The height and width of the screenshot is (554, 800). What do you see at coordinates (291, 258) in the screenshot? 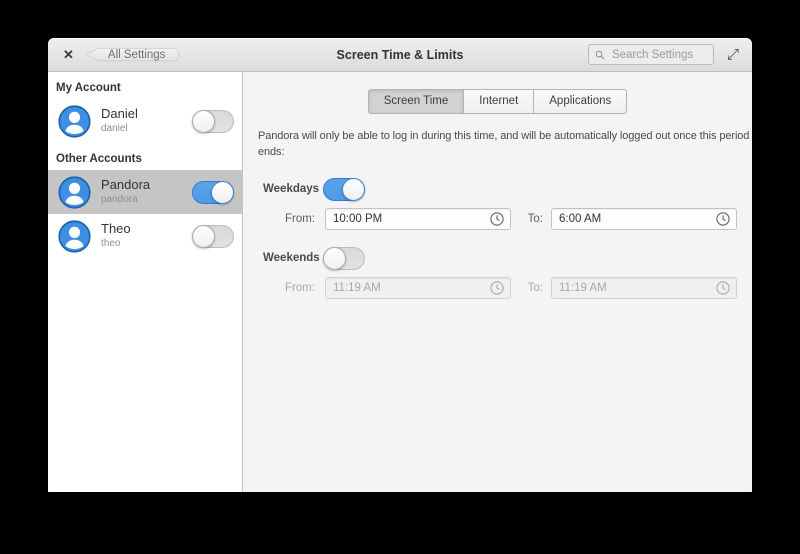
I see `weekends-label: Weekends` at bounding box center [291, 258].